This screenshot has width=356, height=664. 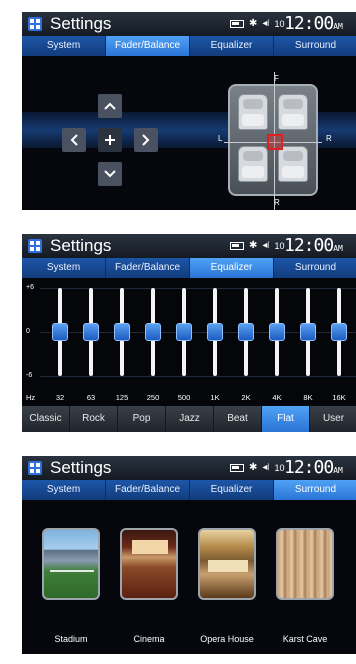 I want to click on fader-down-button, so click(x=110, y=174).